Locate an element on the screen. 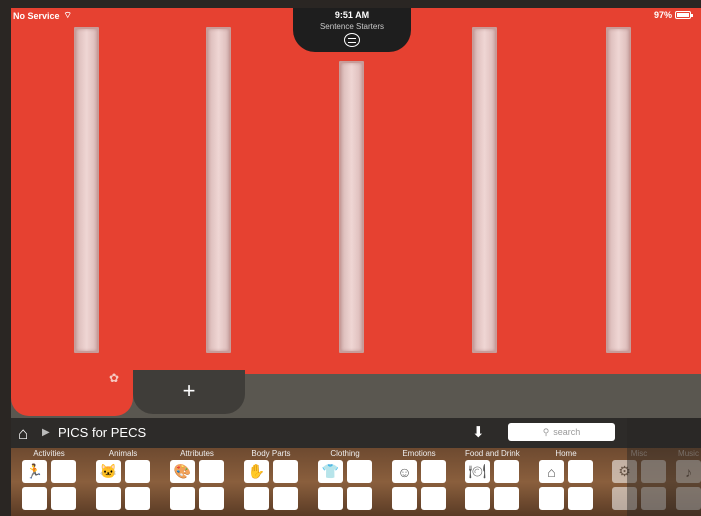 The height and width of the screenshot is (516, 701). breadcrumb-arrow-icon: ▶ is located at coordinates (46, 432).